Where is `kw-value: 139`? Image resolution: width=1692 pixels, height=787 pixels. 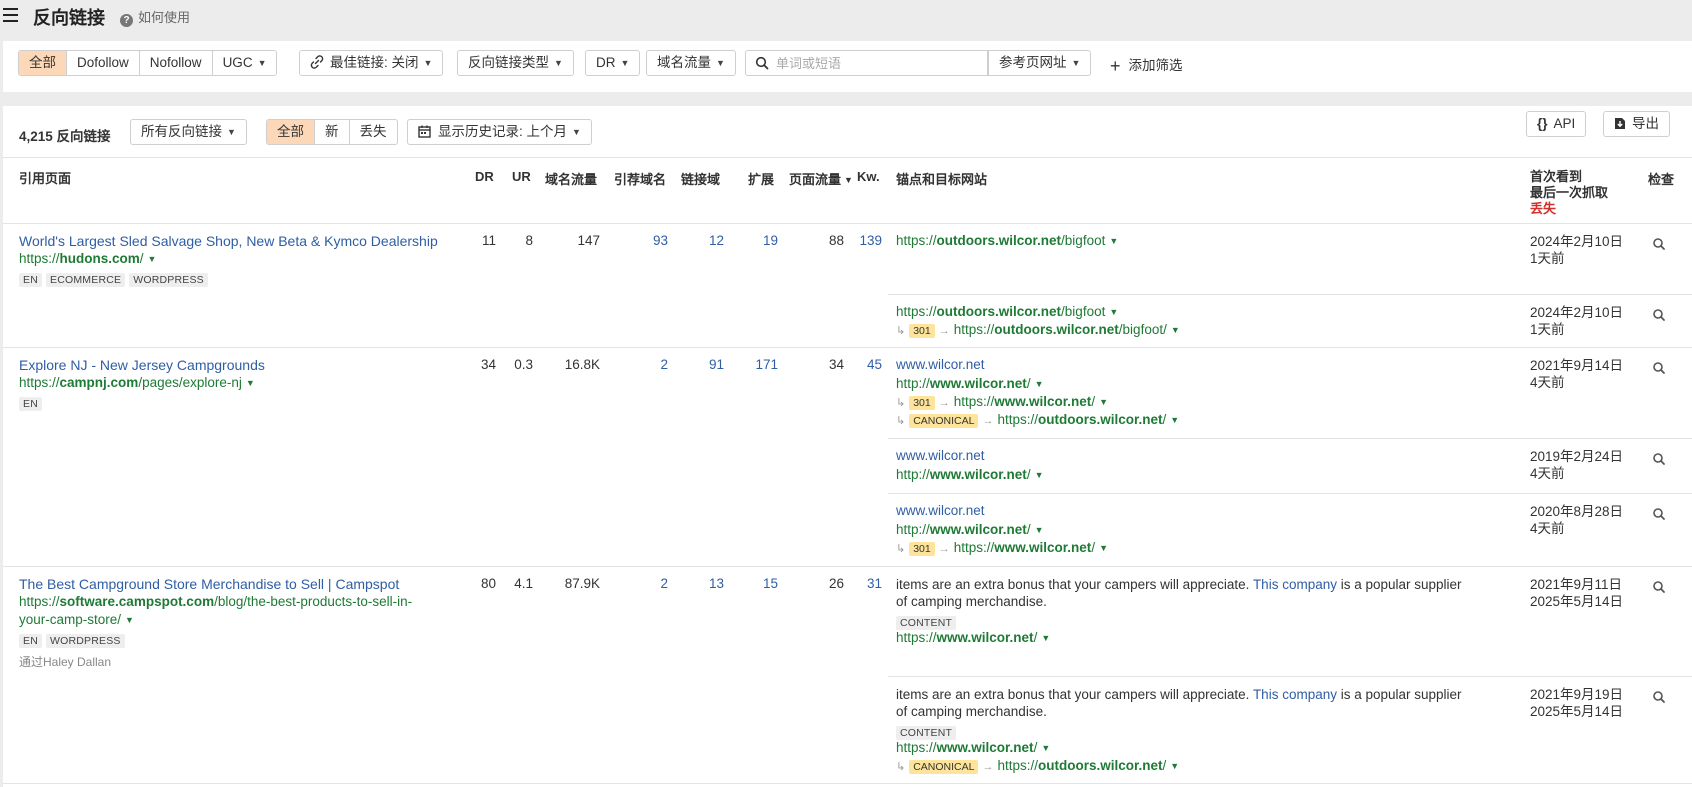
kw-value: 139 is located at coordinates (870, 240).